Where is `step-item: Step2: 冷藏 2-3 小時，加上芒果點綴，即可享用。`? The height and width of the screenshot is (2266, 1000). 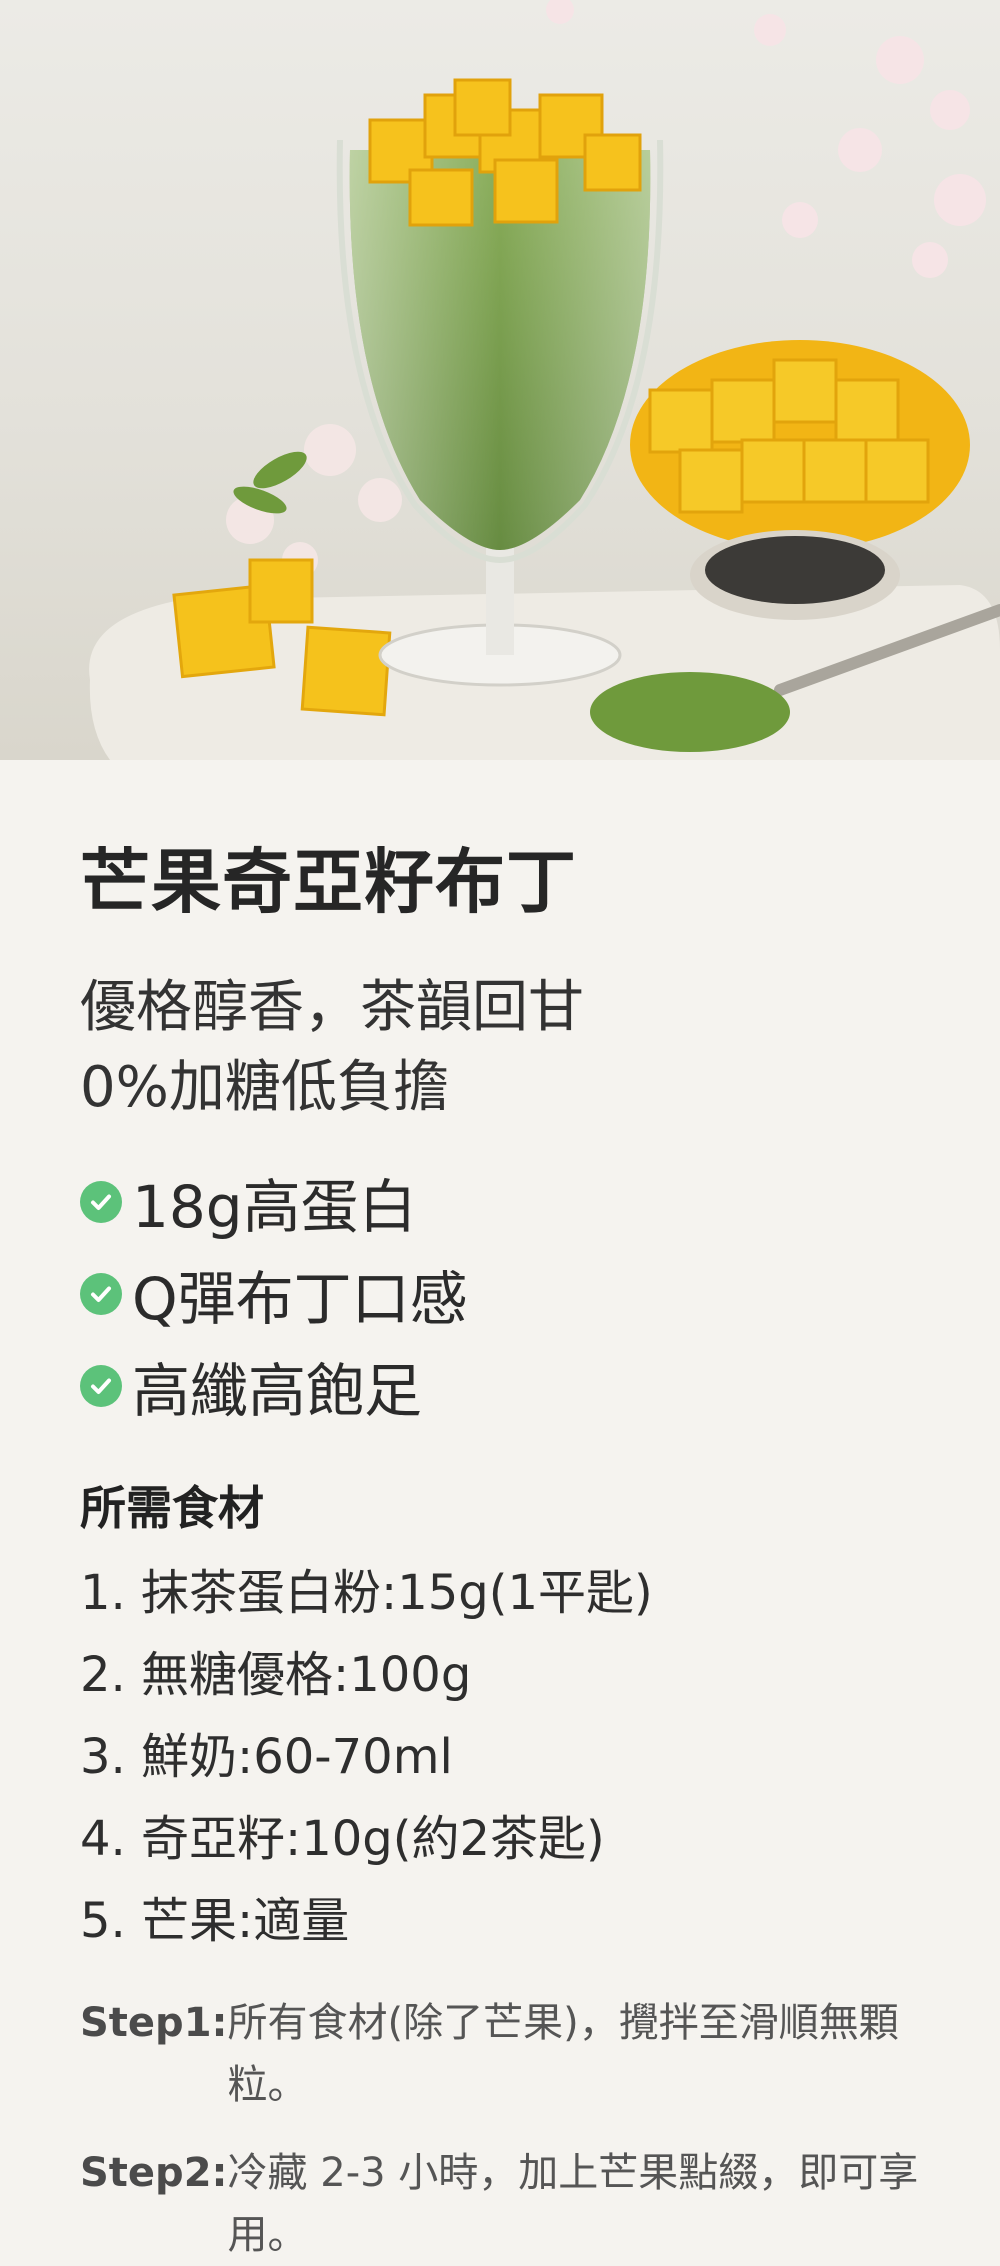 step-item: Step2: 冷藏 2-3 小時，加上芒果點綴，即可享用。 is located at coordinates (500, 2204).